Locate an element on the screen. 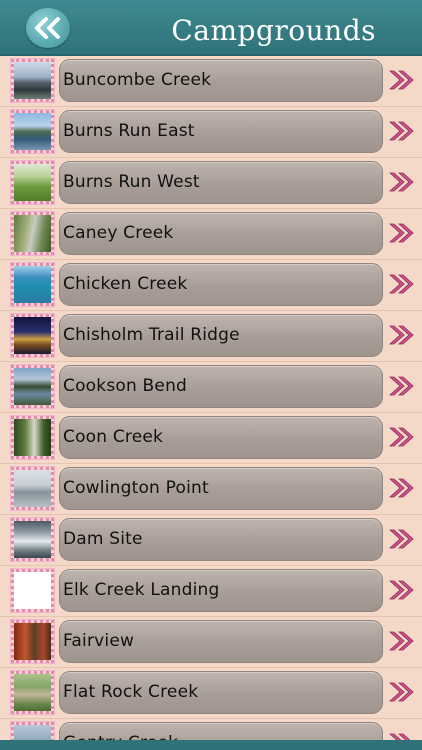  photo-green-field-image is located at coordinates (32, 182).